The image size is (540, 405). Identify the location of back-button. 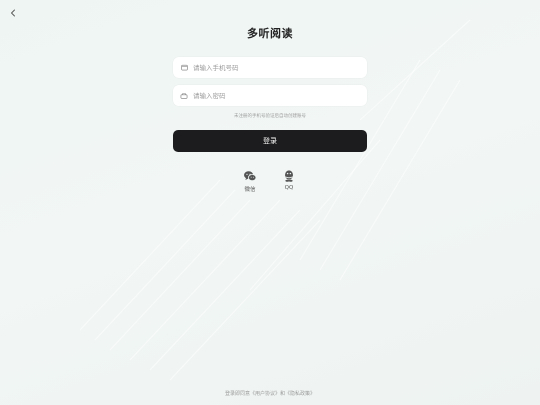
(13, 13).